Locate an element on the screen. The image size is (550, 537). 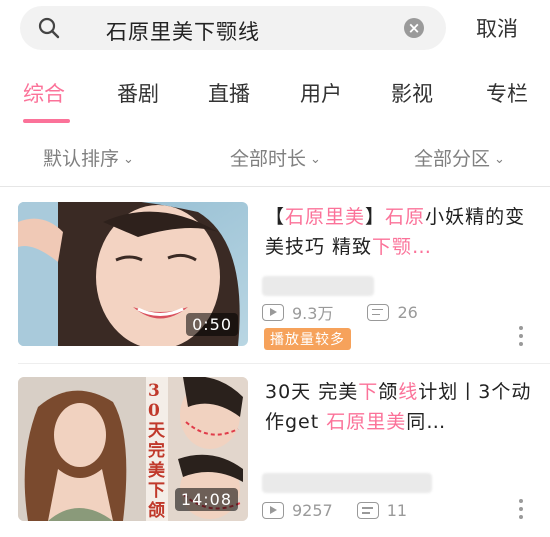
filter-bar: 默认排序 ⌄ 全部时长 ⌄ 全部分区 ⌄ is located at coordinates (275, 157).